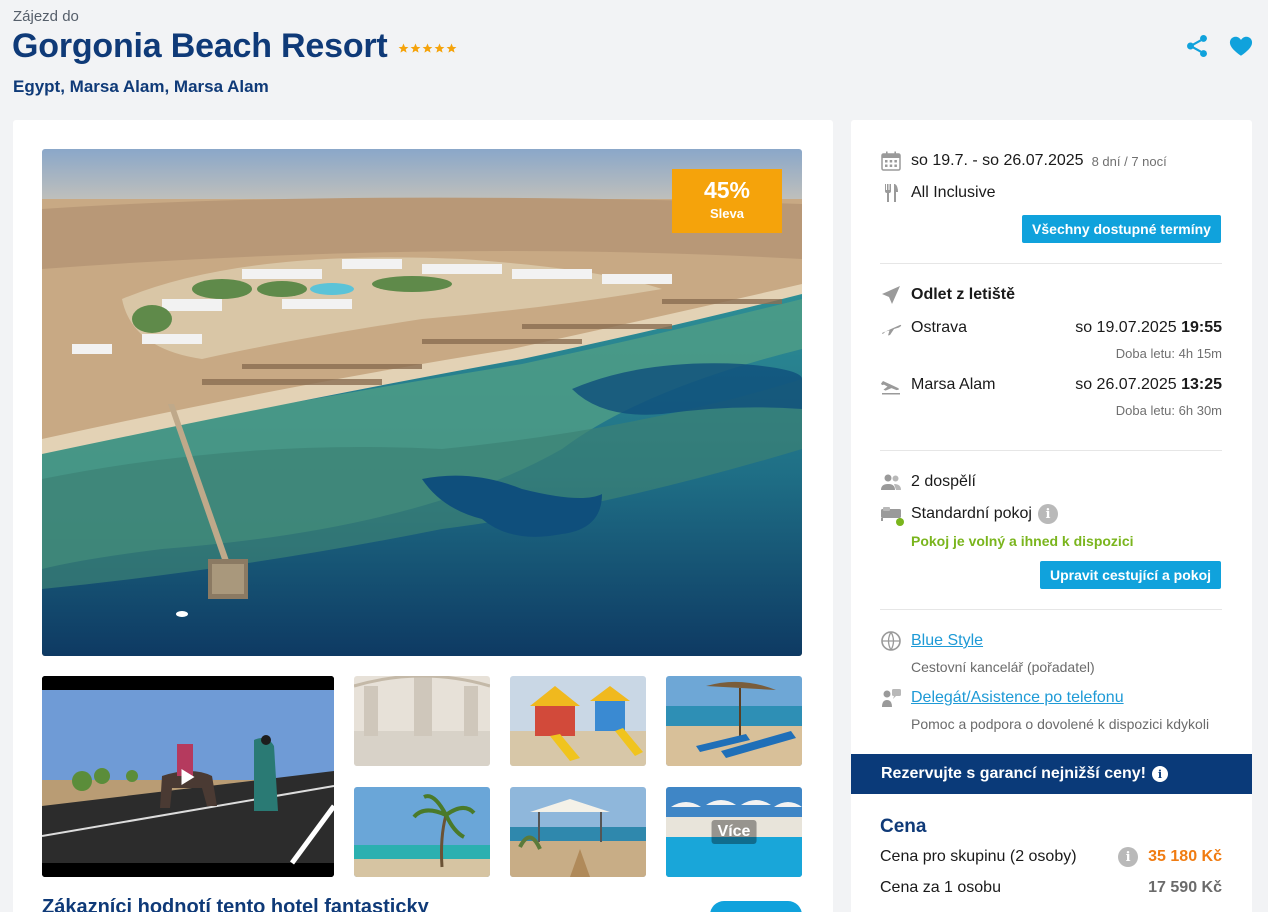 The image size is (1268, 912). Describe the element at coordinates (891, 385) in the screenshot. I see `landing-icon` at that location.